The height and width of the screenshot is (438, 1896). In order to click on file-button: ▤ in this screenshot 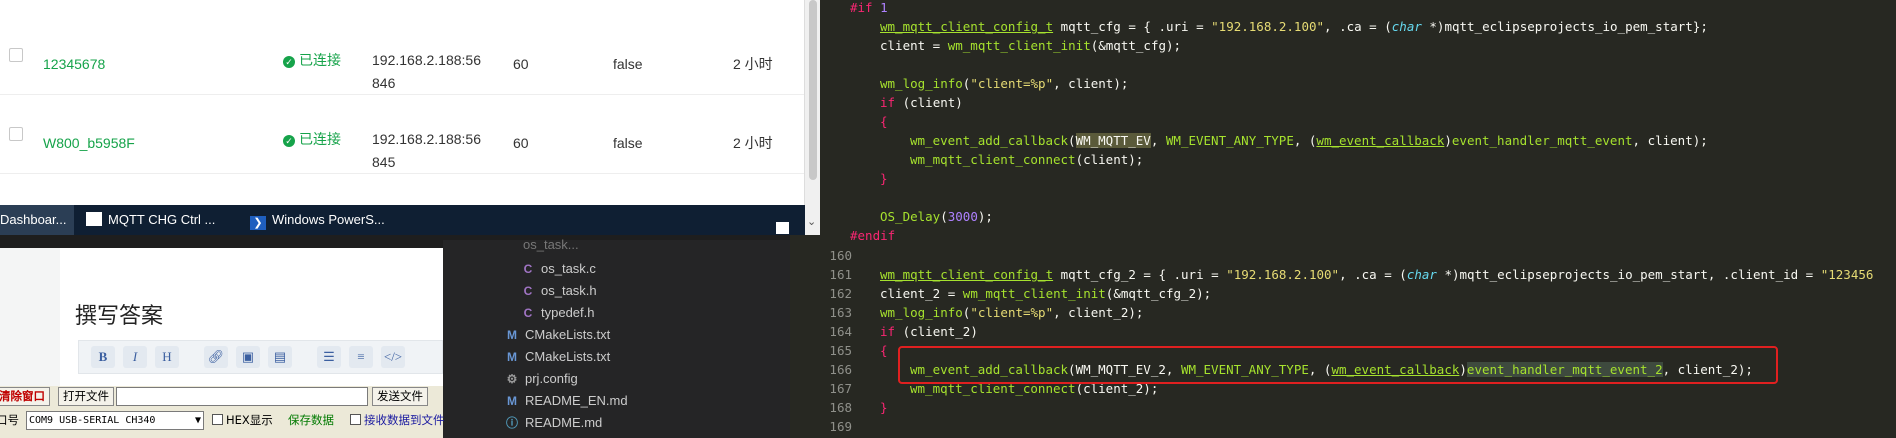, I will do `click(280, 357)`.